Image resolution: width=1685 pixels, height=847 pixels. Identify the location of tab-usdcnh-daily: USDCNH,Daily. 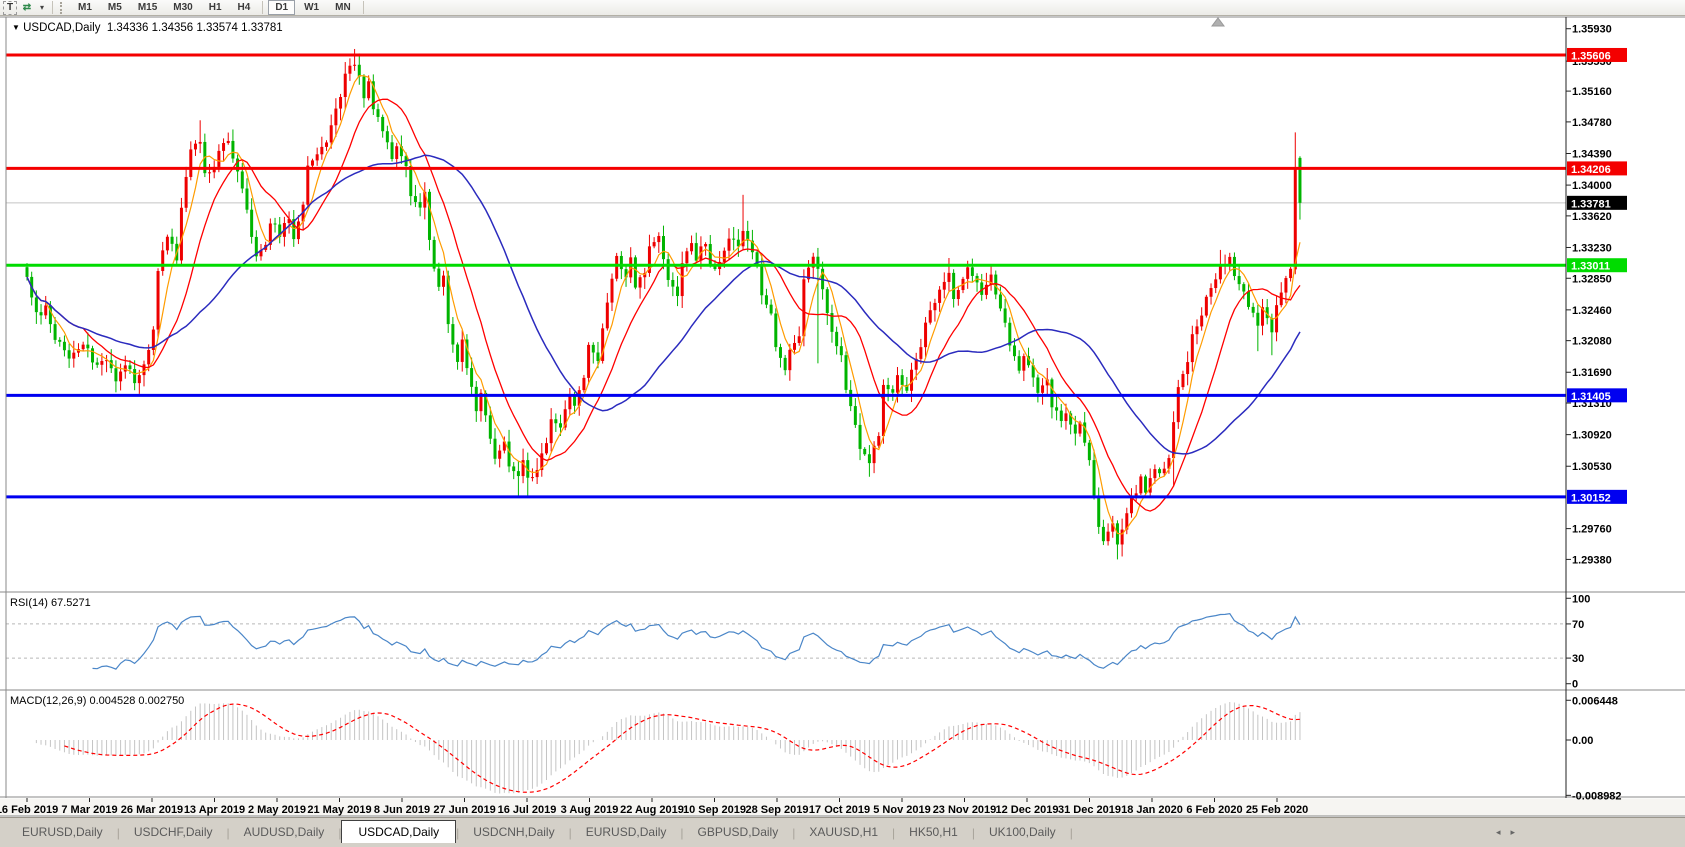
(513, 833).